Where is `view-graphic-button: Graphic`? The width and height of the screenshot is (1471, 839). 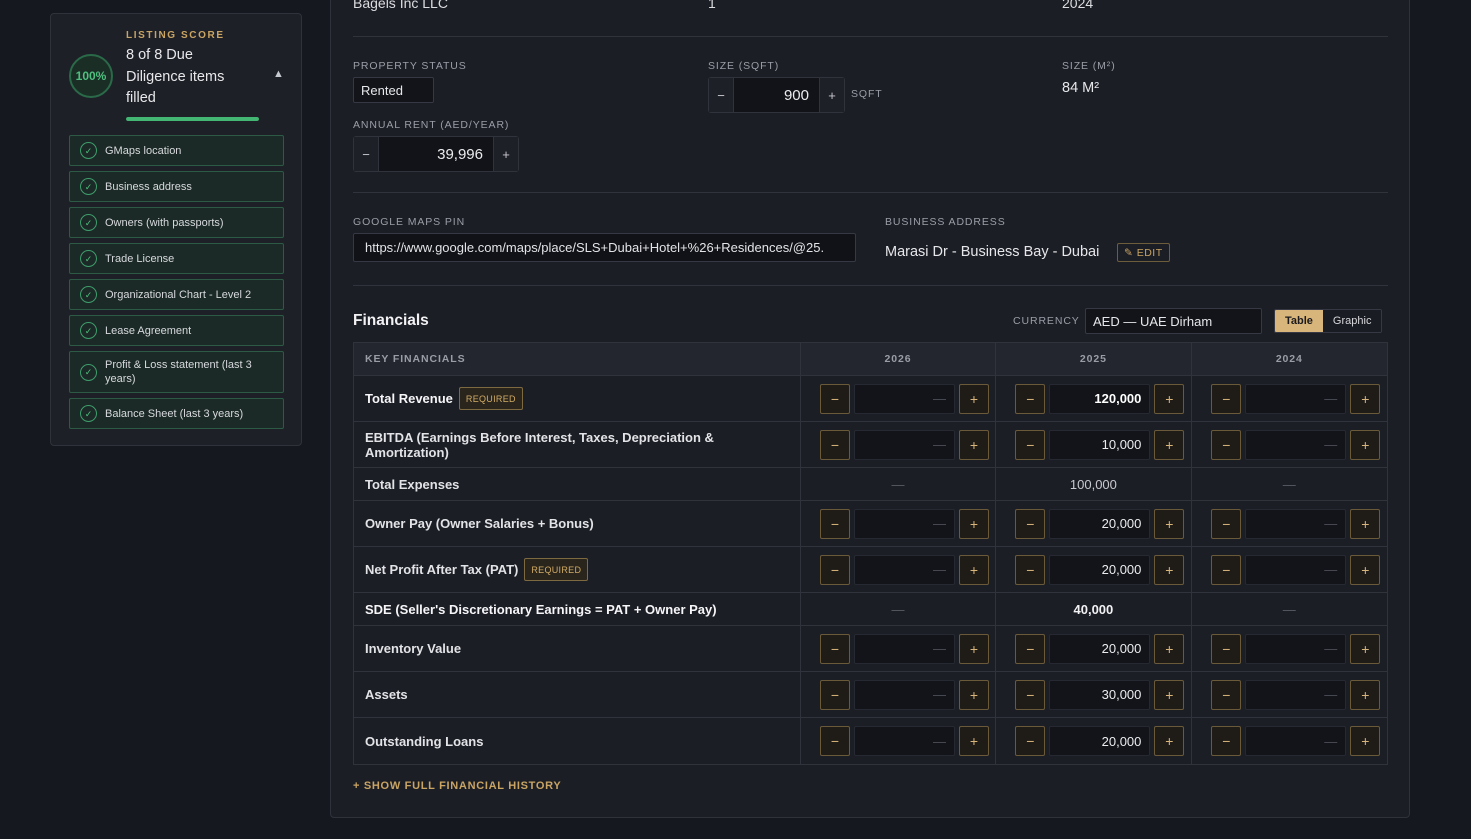 view-graphic-button: Graphic is located at coordinates (1352, 321).